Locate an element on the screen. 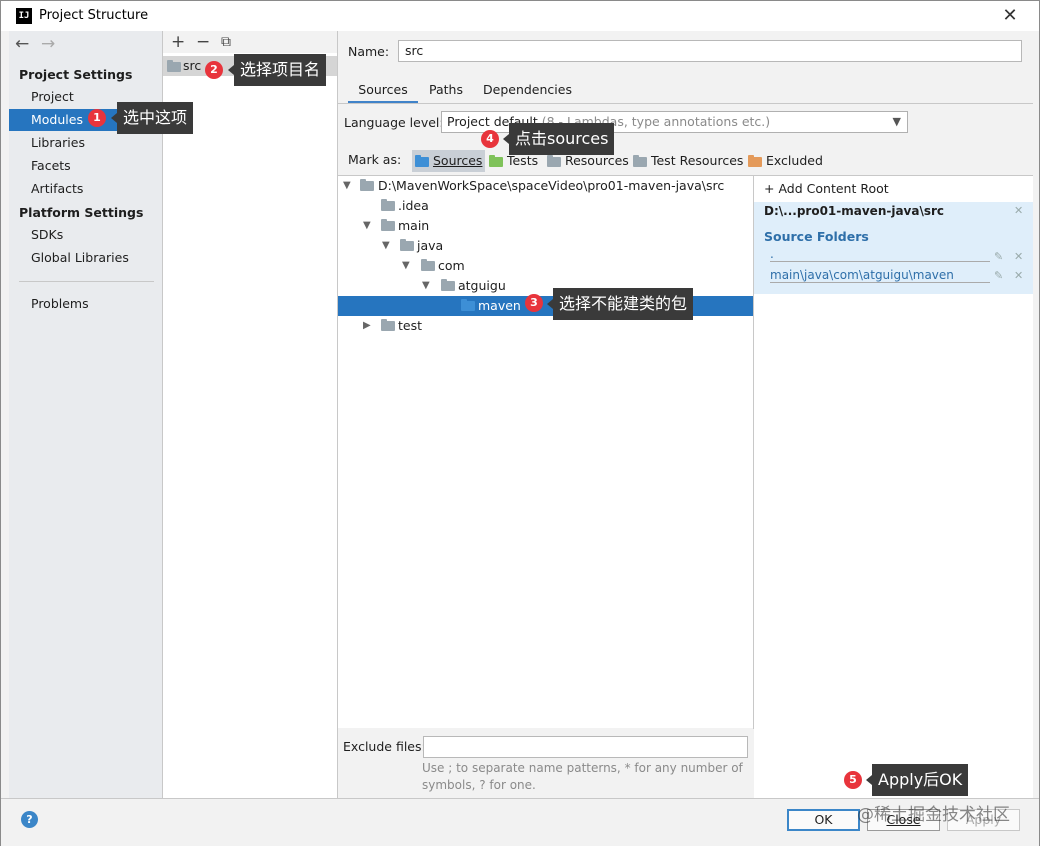 The height and width of the screenshot is (846, 1040). tree-row: ▼ com is located at coordinates (545, 266).